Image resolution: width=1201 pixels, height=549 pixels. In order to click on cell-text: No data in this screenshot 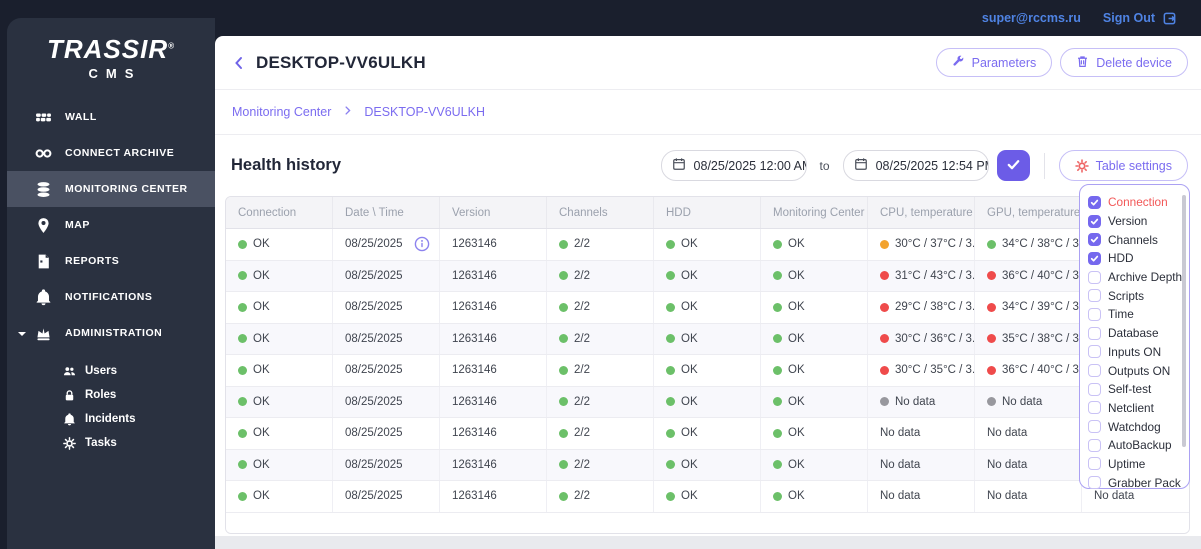, I will do `click(900, 464)`.